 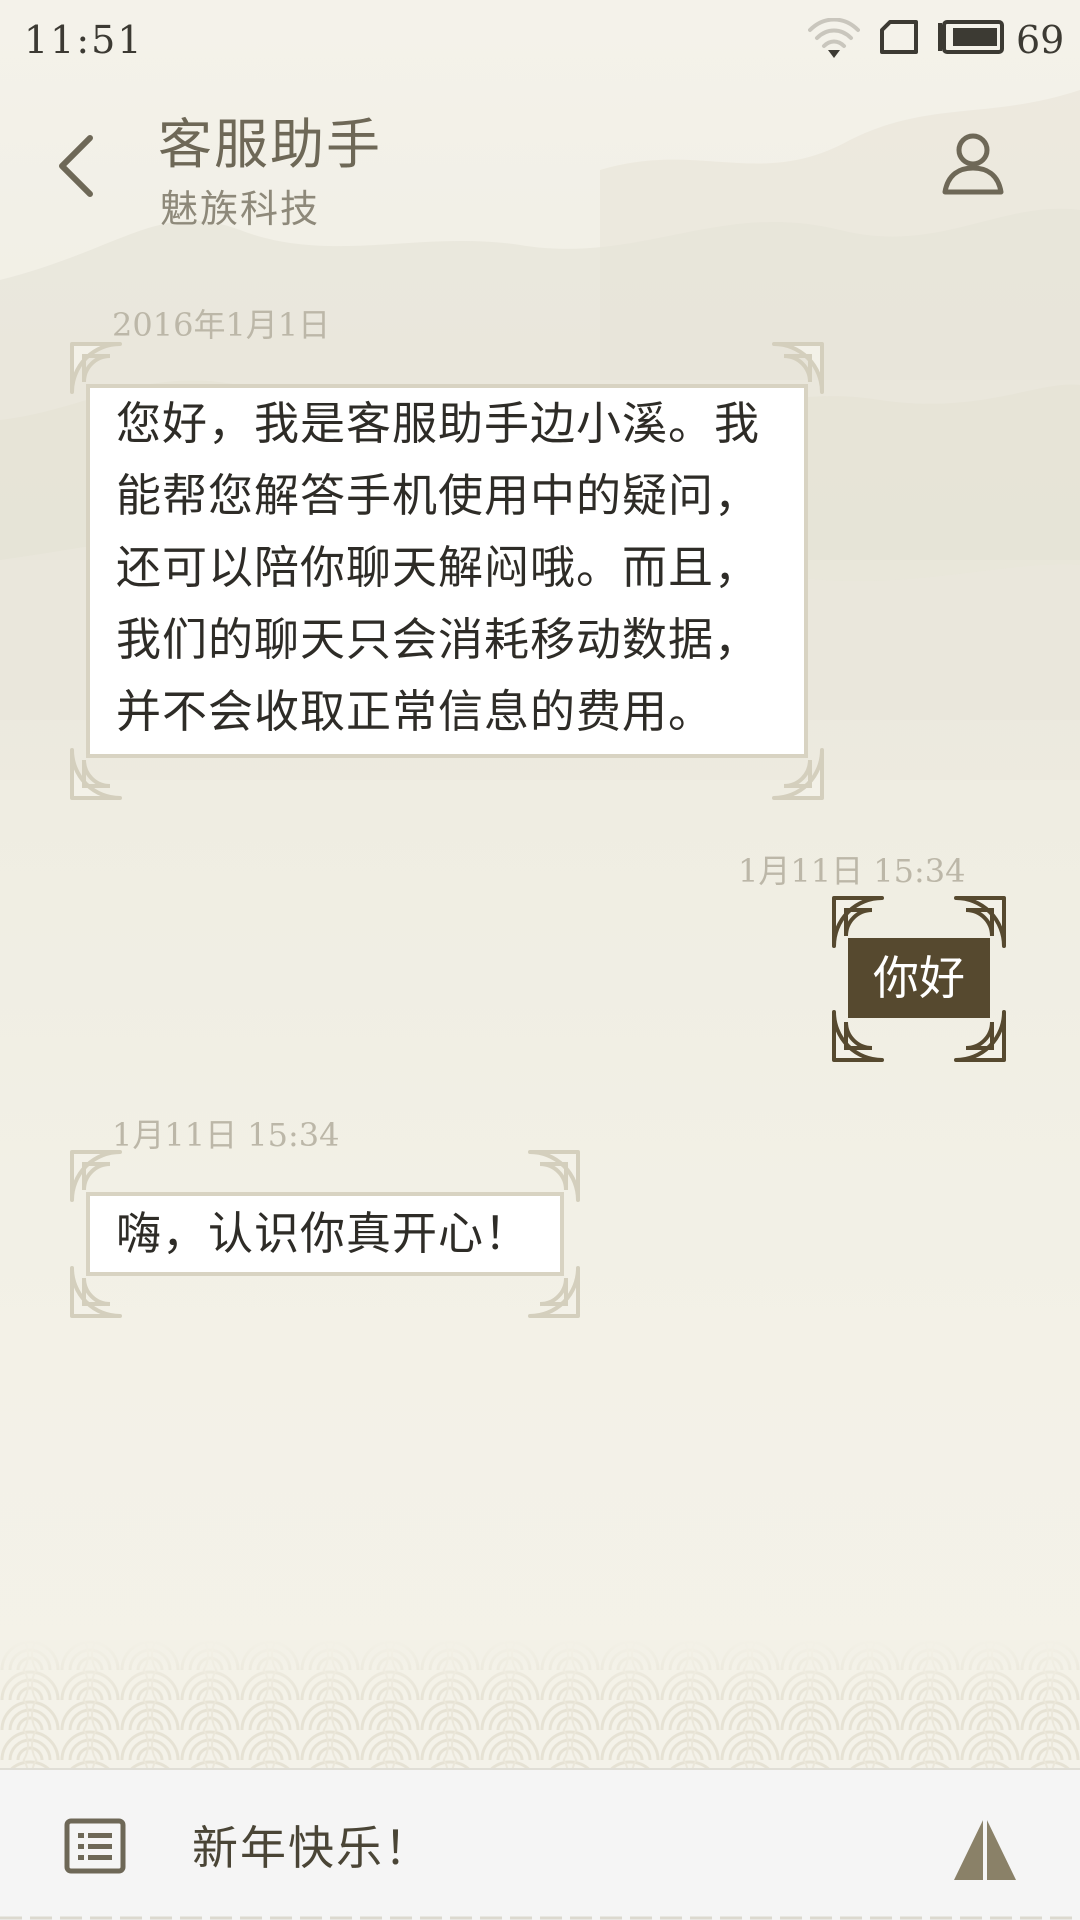 I want to click on message-text-line: 嗨，认识你真开心！, so click(x=323, y=1233).